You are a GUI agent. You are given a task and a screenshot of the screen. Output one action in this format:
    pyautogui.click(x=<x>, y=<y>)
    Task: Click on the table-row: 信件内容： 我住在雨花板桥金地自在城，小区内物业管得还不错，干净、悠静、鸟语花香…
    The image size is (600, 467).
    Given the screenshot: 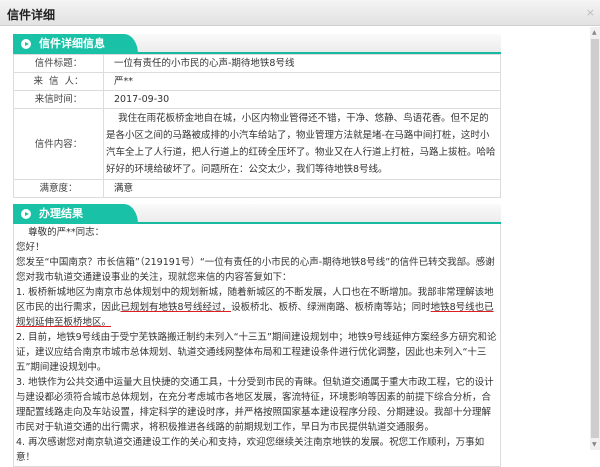 What is the action you would take?
    pyautogui.click(x=257, y=144)
    